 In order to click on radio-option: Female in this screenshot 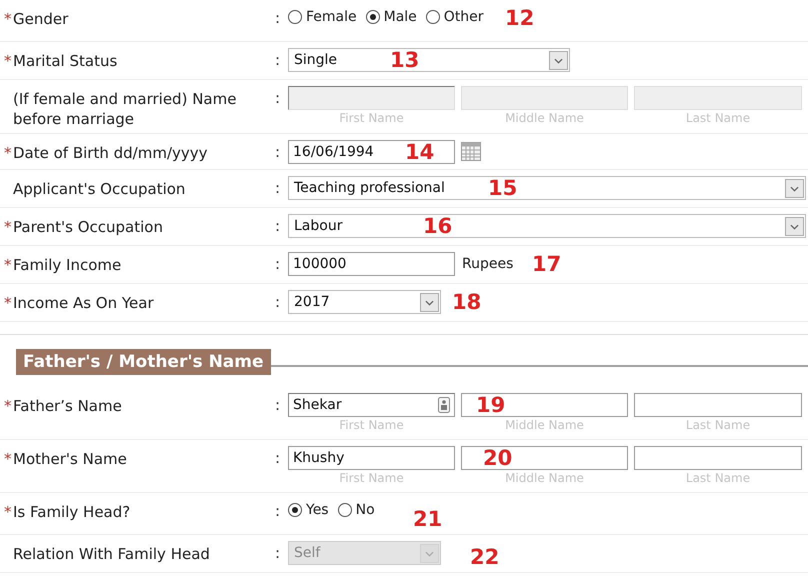, I will do `click(322, 17)`.